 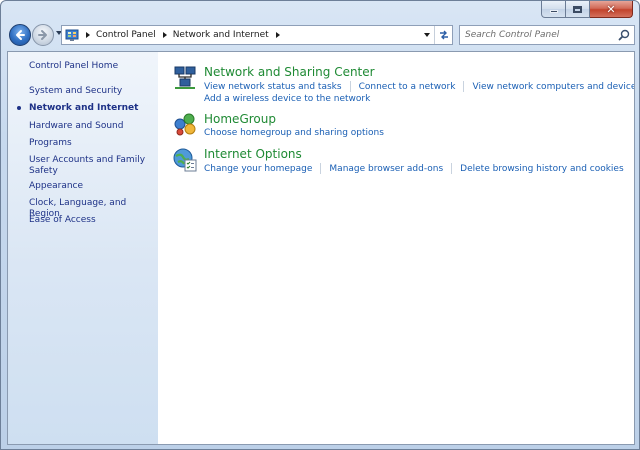 I want to click on homegroup-icon, so click(x=185, y=125).